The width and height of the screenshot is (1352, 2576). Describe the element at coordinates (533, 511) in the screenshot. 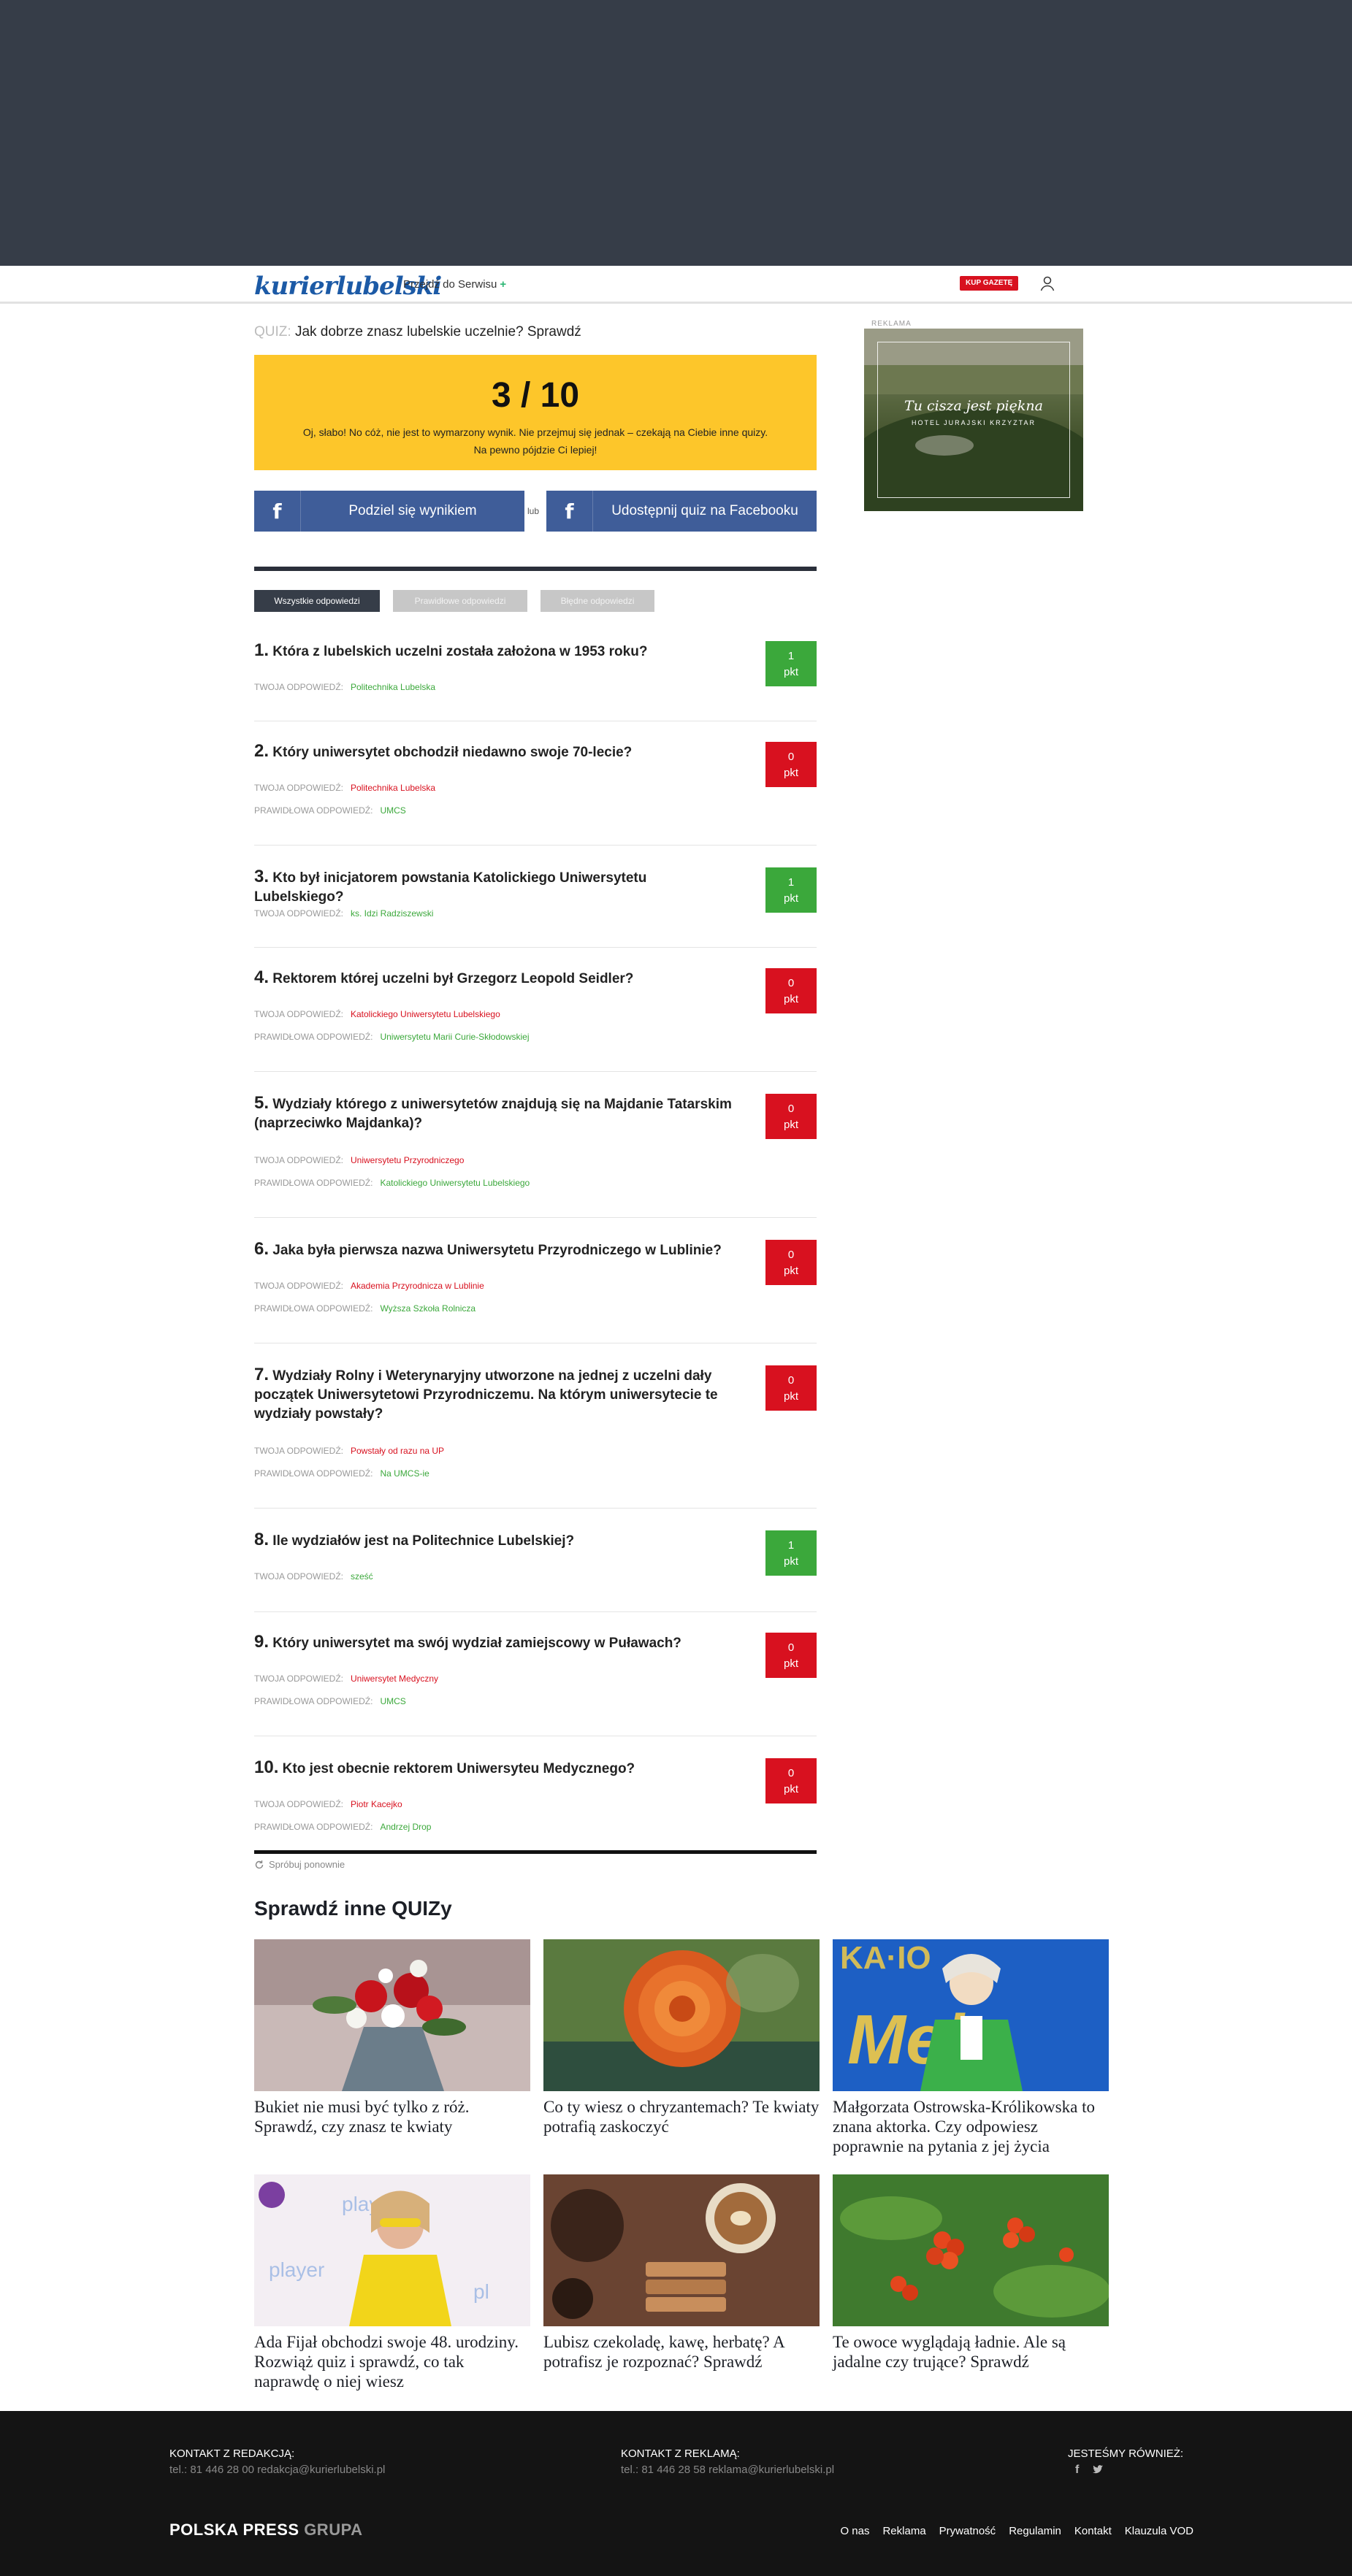

I see `or-separator: lub` at that location.